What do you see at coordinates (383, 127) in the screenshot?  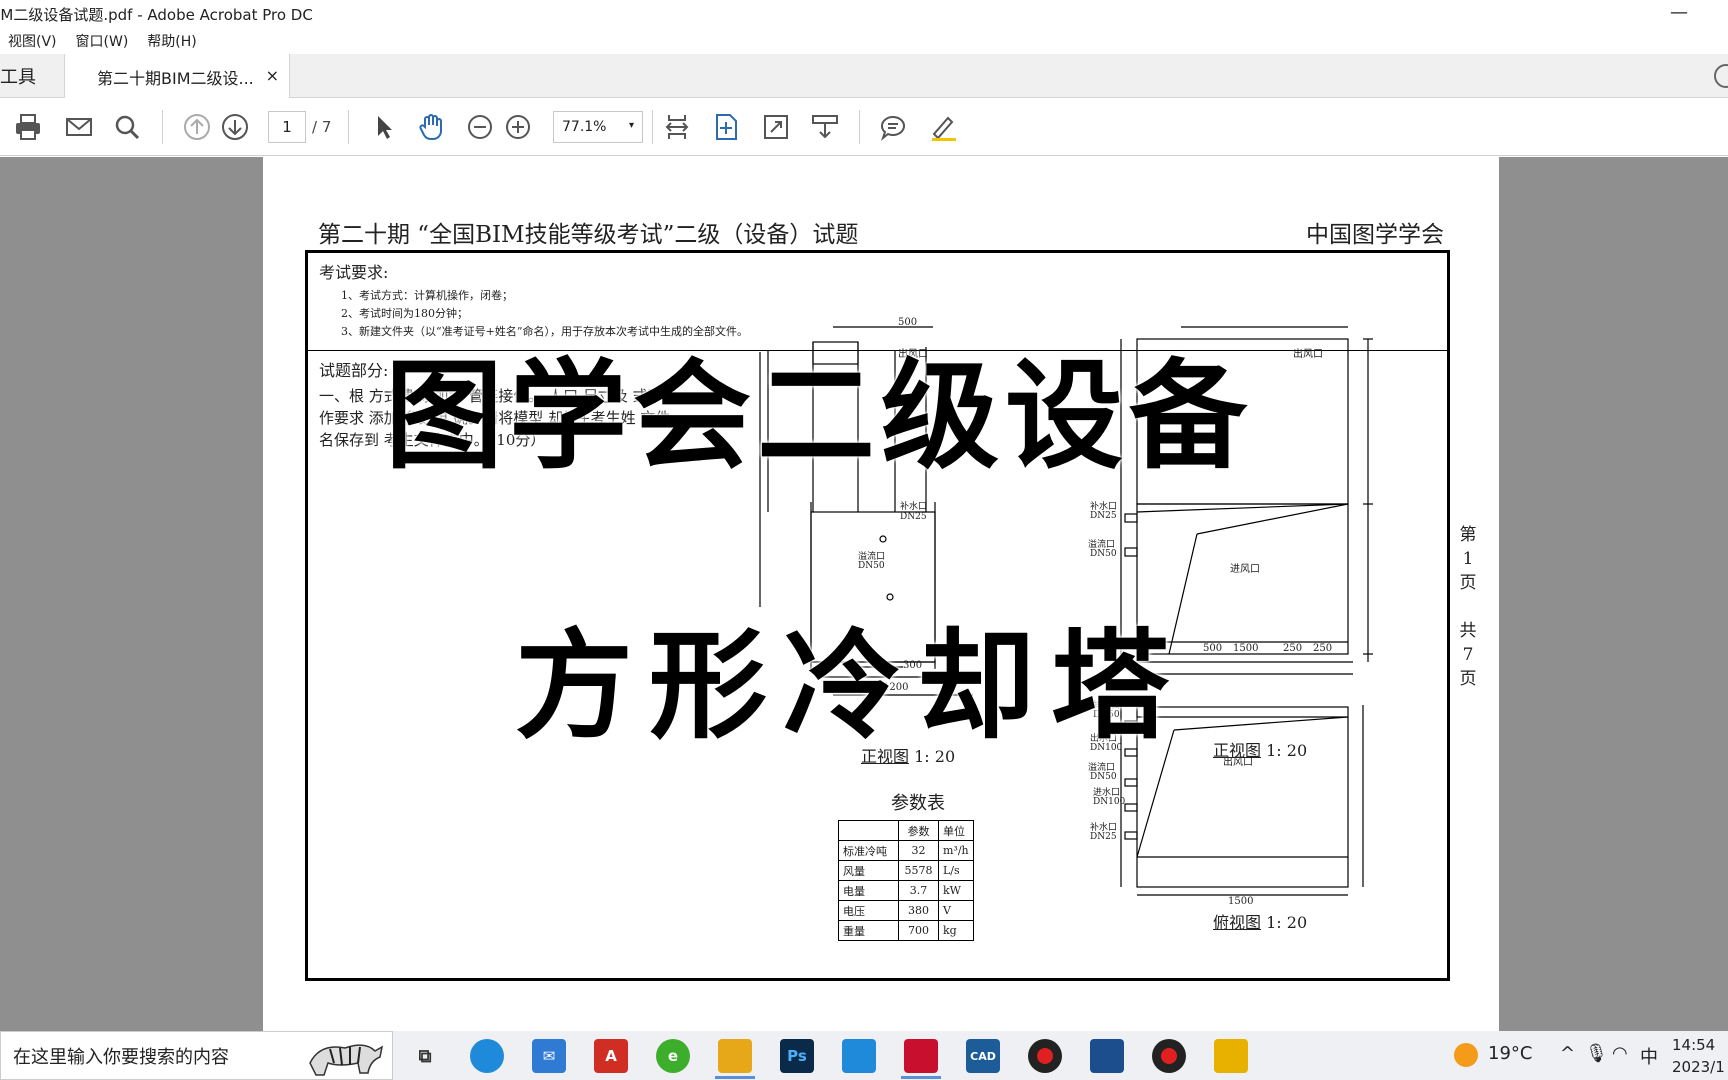 I see `select-cursor-icon` at bounding box center [383, 127].